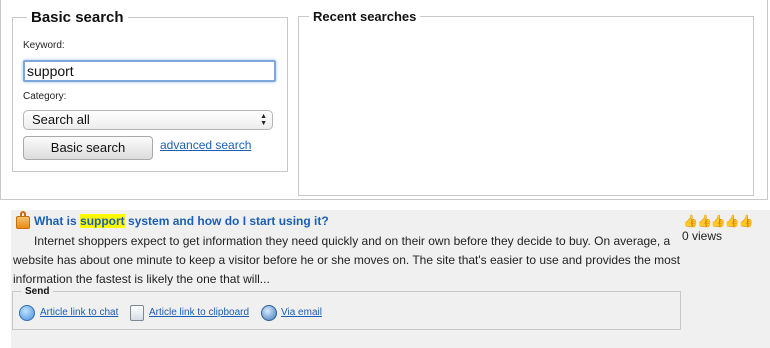  I want to click on rating-thumbs-icon: 👍👍👍👍👍, so click(718, 221).